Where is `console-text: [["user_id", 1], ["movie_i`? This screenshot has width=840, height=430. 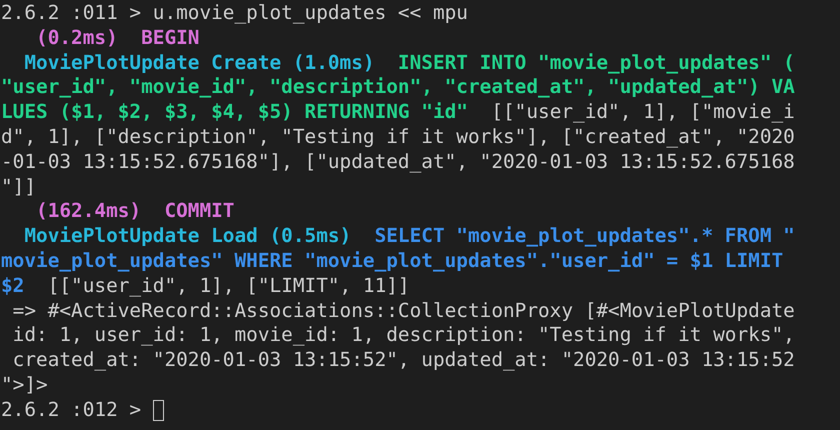
console-text: [["user_id", 1], ["movie_i is located at coordinates (642, 112).